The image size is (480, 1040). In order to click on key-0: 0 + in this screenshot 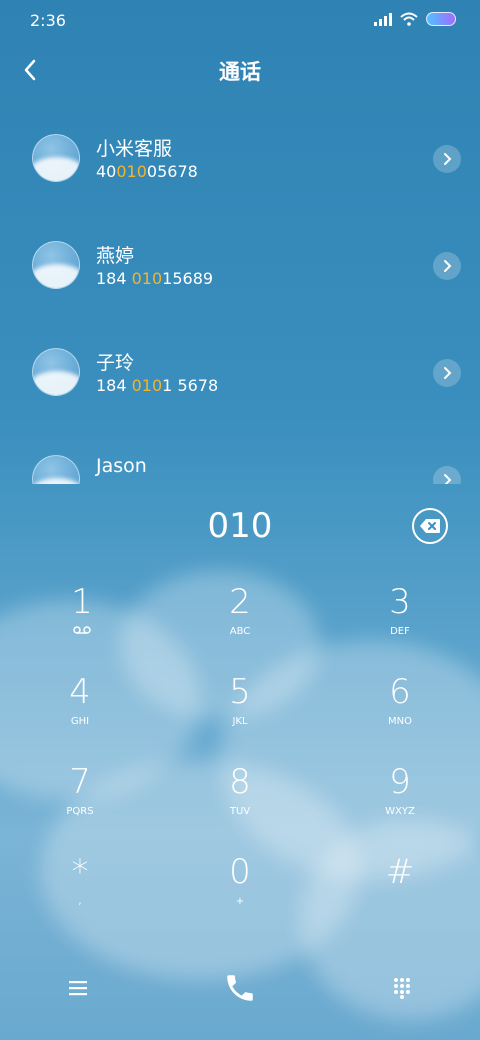, I will do `click(240, 892)`.